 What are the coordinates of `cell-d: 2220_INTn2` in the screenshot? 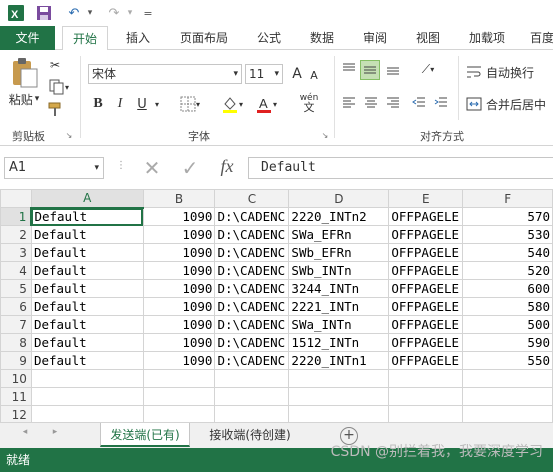 It's located at (339, 216).